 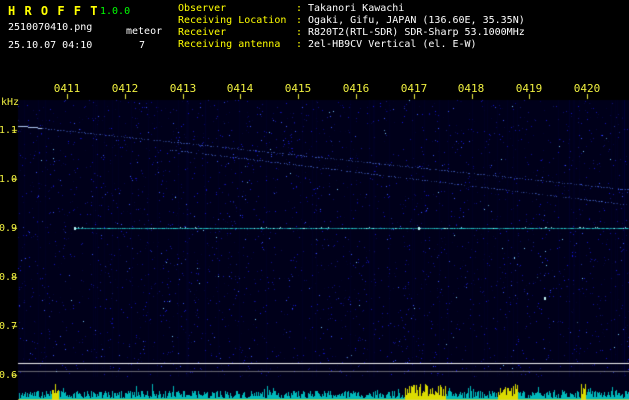 I want to click on info-value: Takanori Kawachi, so click(x=356, y=8).